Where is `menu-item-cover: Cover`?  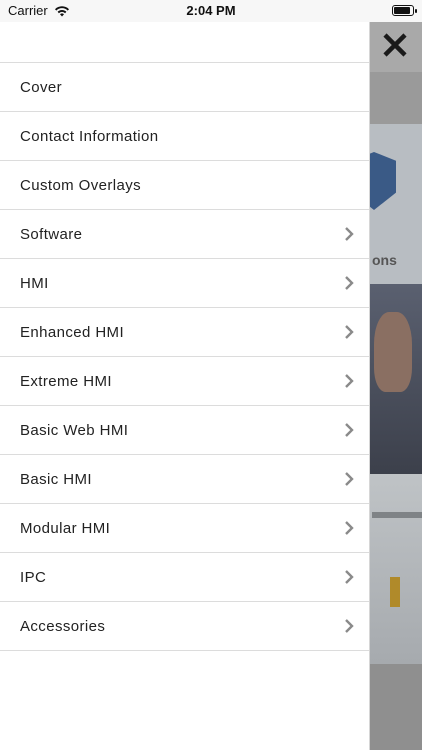
menu-item-cover: Cover is located at coordinates (184, 87).